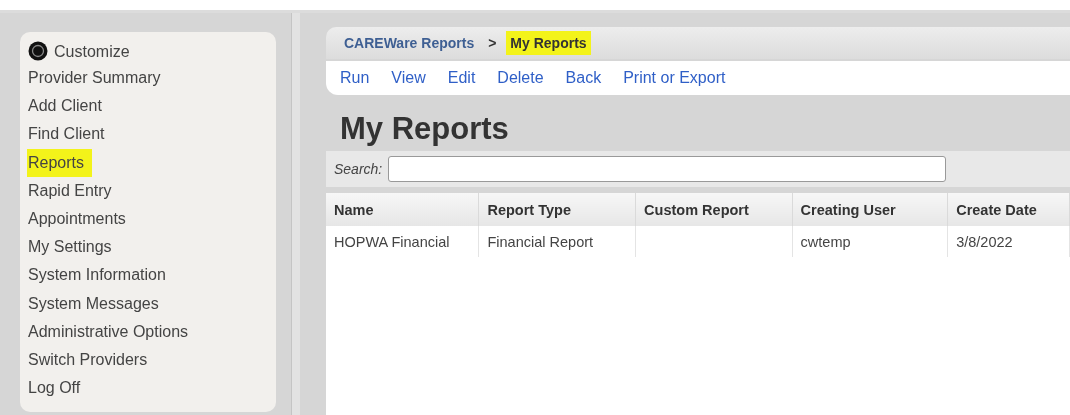 The image size is (1070, 415). I want to click on table-cell: Financial Report, so click(557, 241).